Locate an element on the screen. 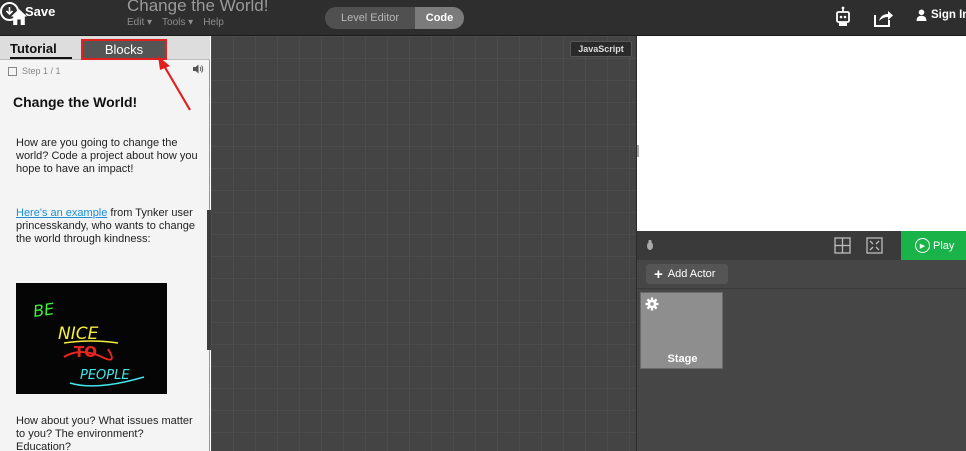 This screenshot has width=966, height=451. step-checkbox is located at coordinates (12, 71).